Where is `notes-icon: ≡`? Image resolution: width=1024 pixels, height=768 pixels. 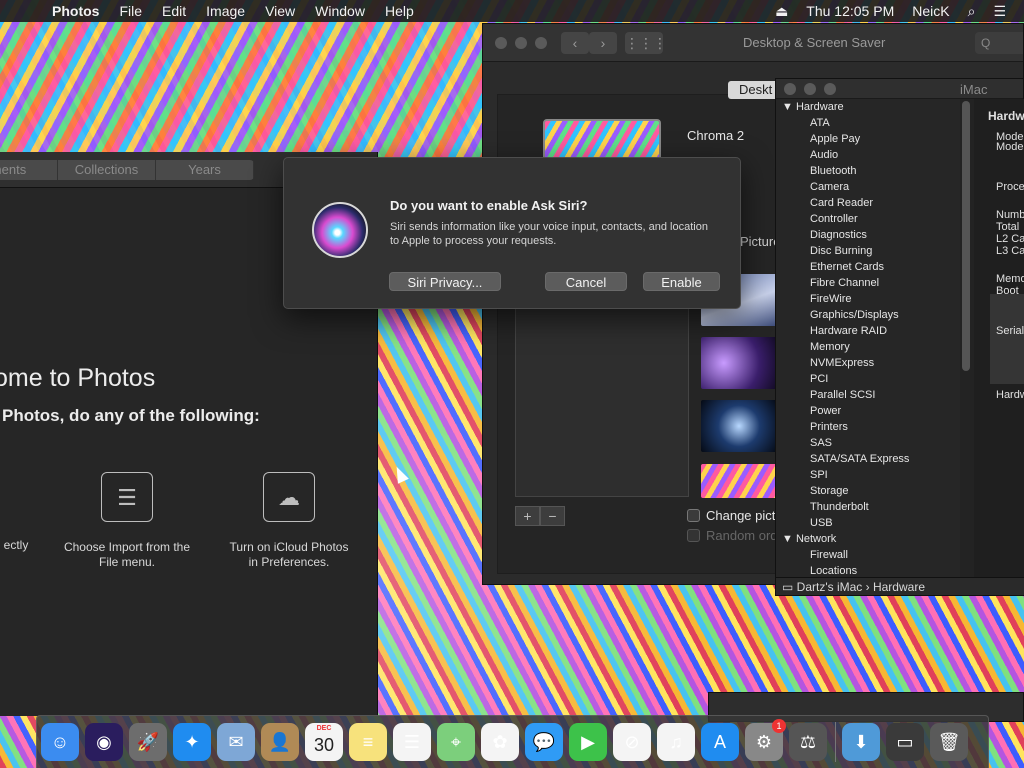
notes-icon: ≡ is located at coordinates (368, 742).